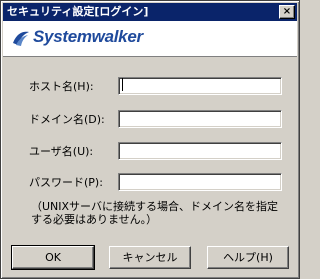 The width and height of the screenshot is (320, 279). I want to click on help-button: ヘルプ(H), so click(248, 257).